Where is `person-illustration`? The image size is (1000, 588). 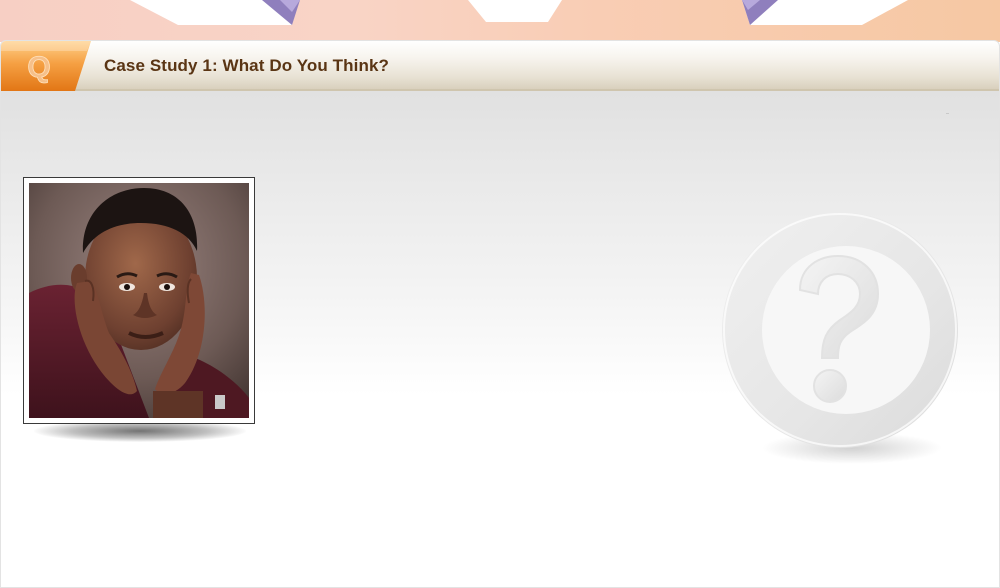
person-illustration is located at coordinates (139, 300).